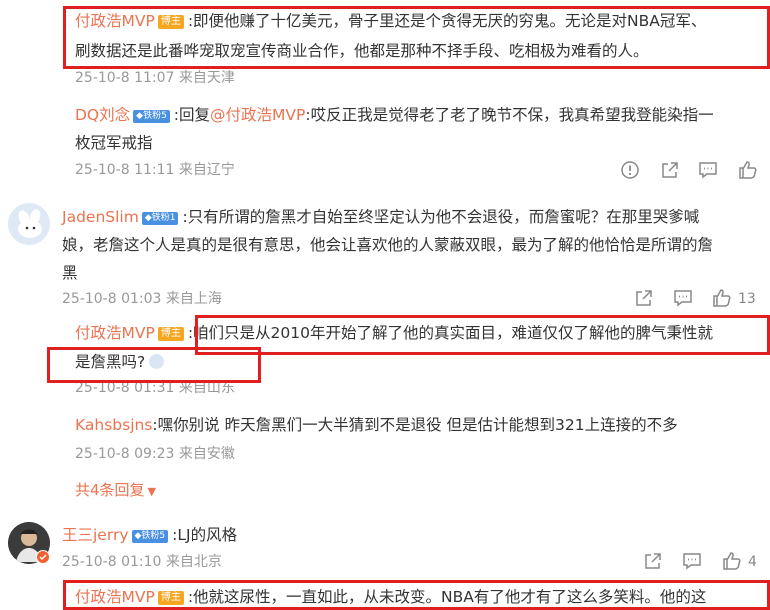 Image resolution: width=770 pixels, height=610 pixels. I want to click on user-name: 付政浩MVP, so click(115, 333).